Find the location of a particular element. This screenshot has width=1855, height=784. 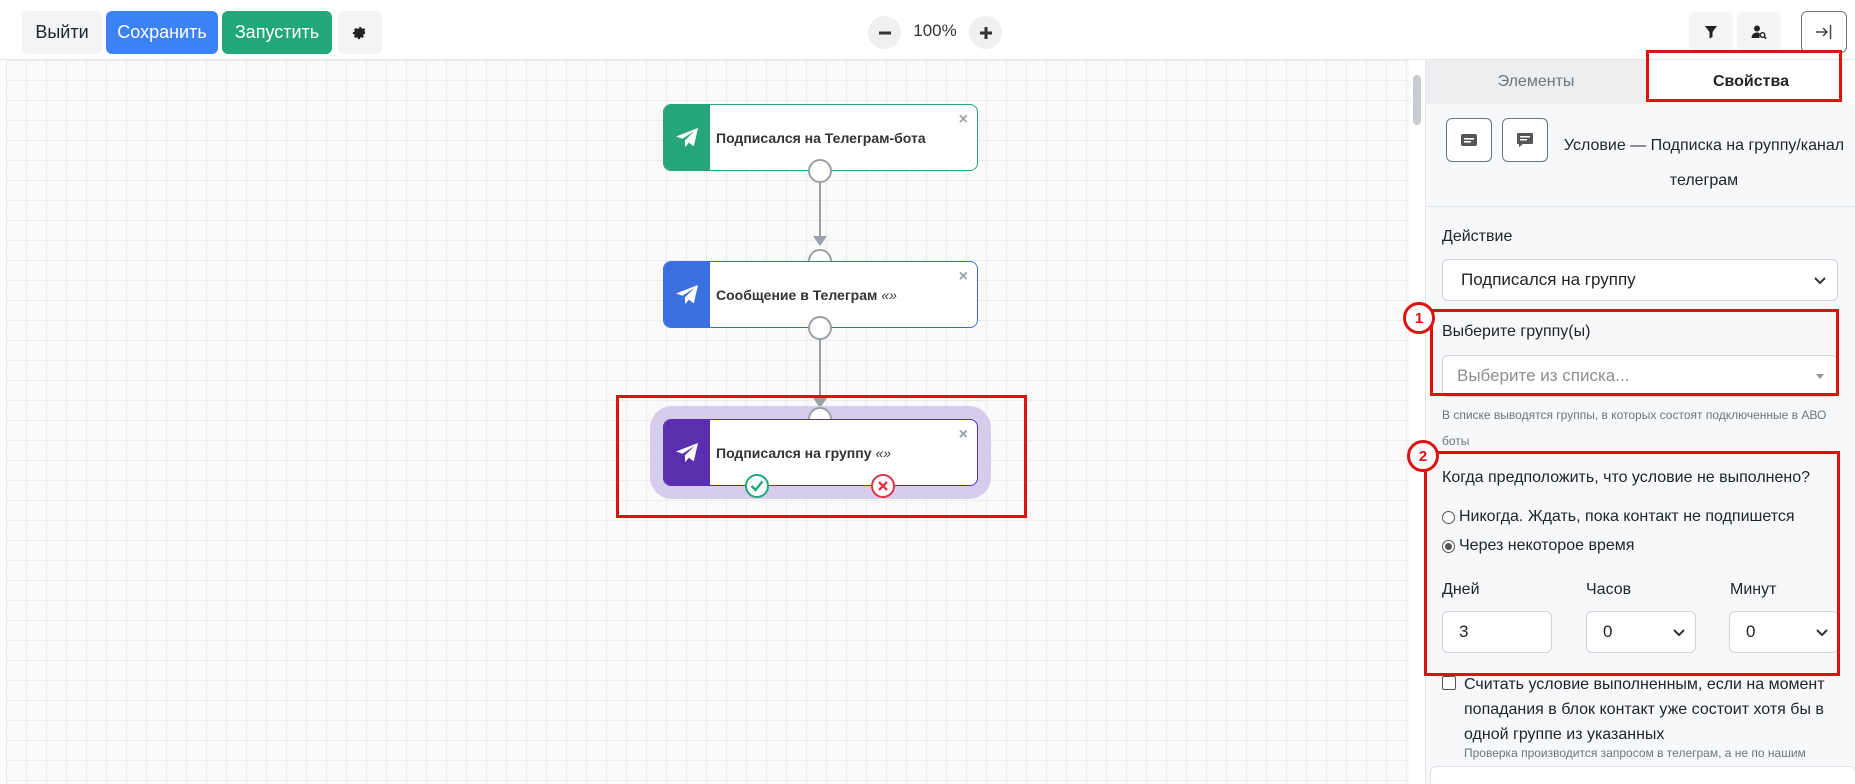

user-search-button is located at coordinates (1759, 32).